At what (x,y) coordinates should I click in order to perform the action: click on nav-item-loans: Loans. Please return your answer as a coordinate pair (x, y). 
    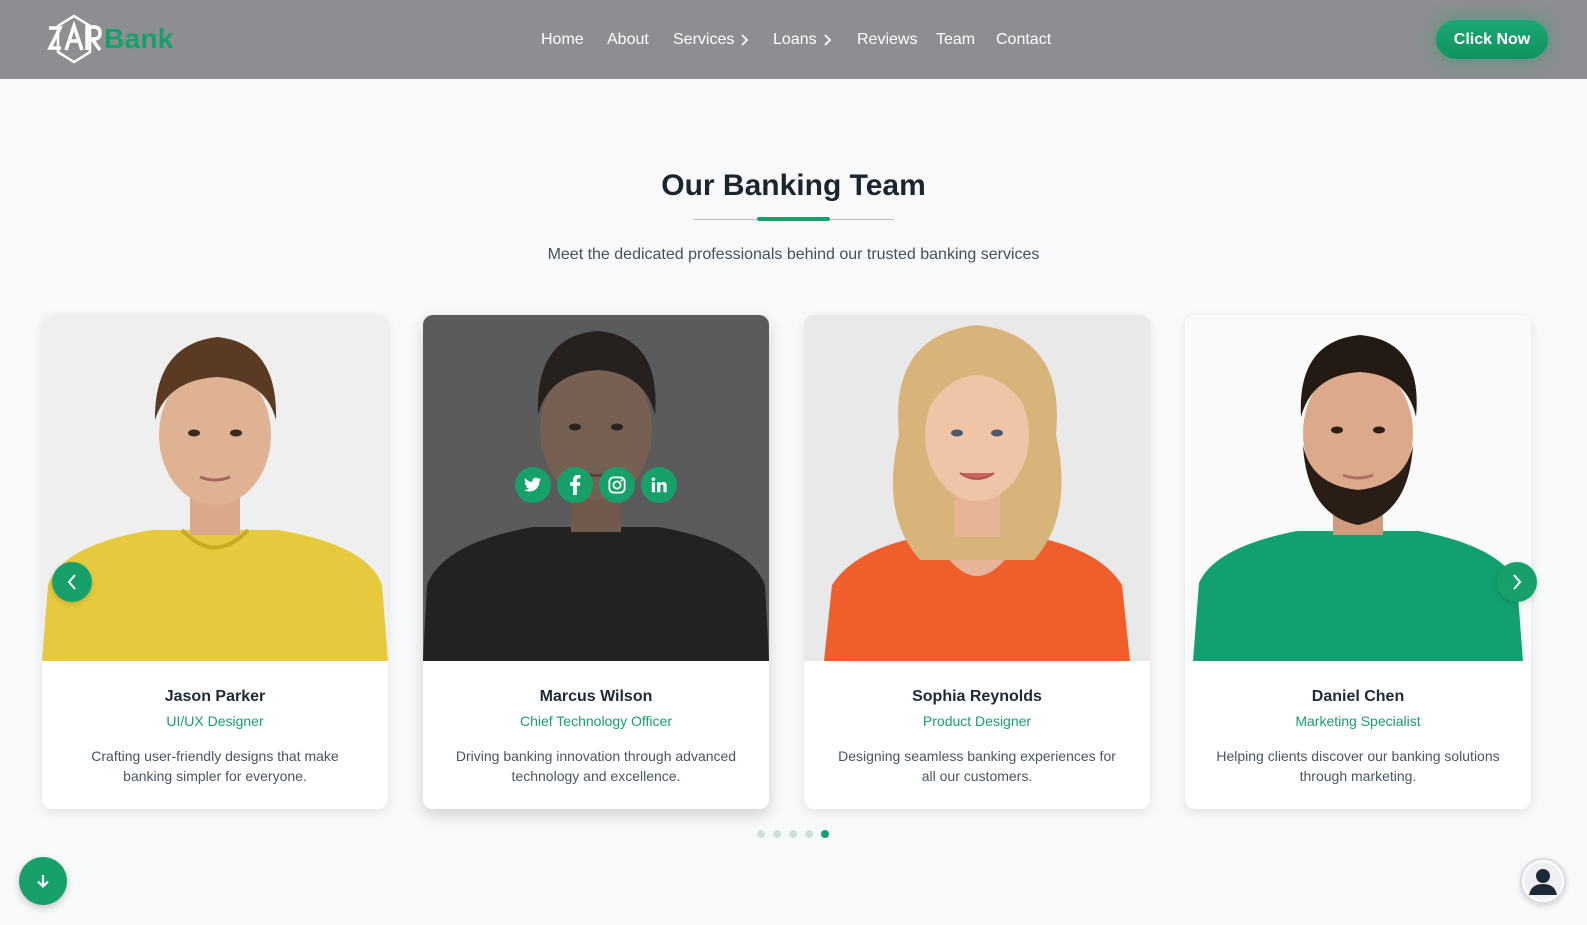
    Looking at the image, I should click on (802, 40).